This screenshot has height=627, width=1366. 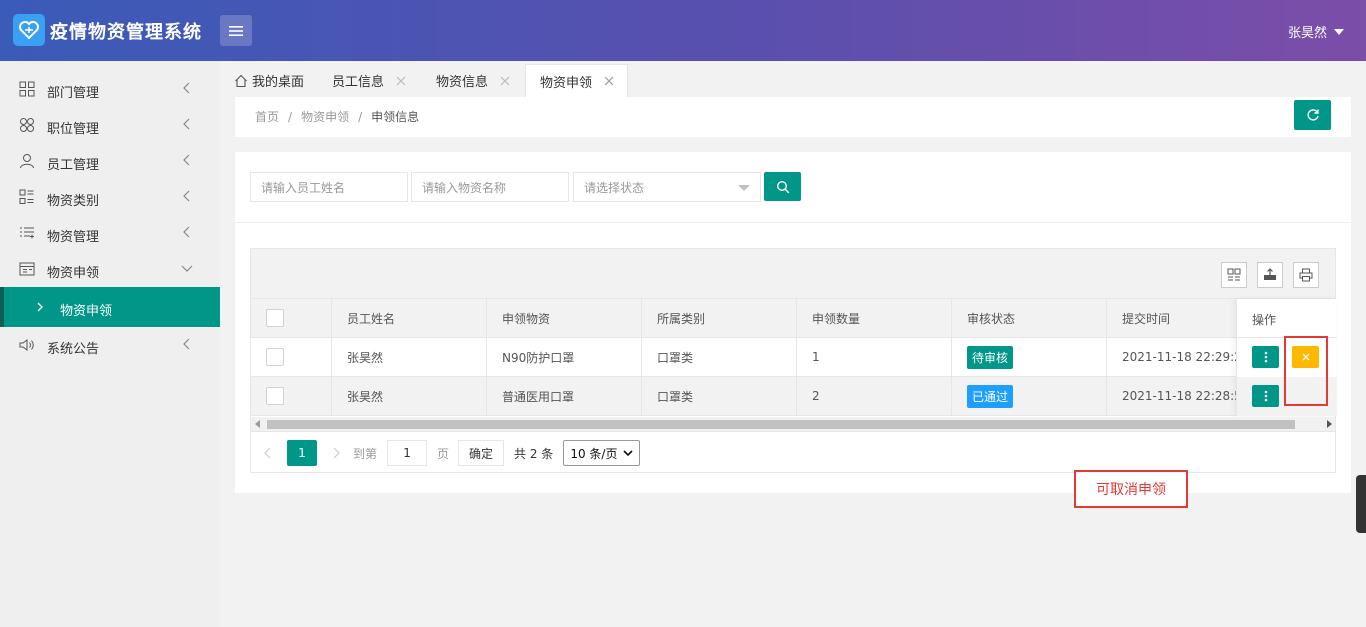 I want to click on prev-page-icon, so click(x=268, y=453).